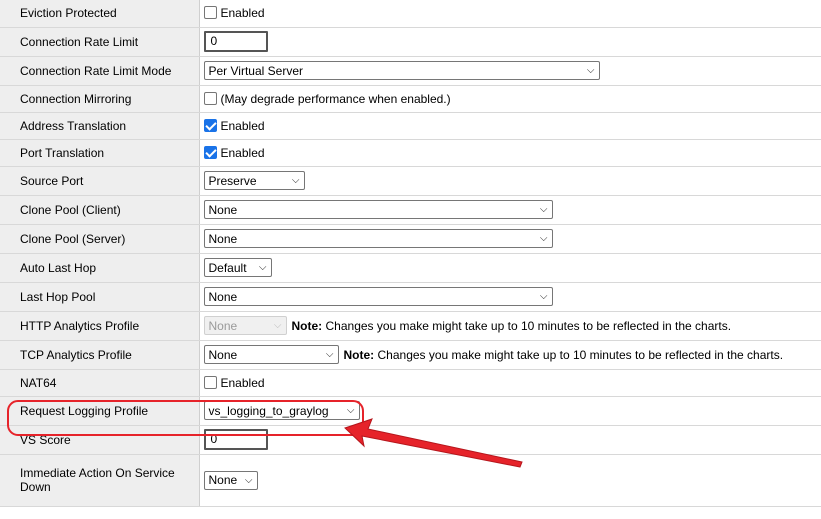  What do you see at coordinates (235, 41) in the screenshot?
I see `connection-rate-limit-input: 0` at bounding box center [235, 41].